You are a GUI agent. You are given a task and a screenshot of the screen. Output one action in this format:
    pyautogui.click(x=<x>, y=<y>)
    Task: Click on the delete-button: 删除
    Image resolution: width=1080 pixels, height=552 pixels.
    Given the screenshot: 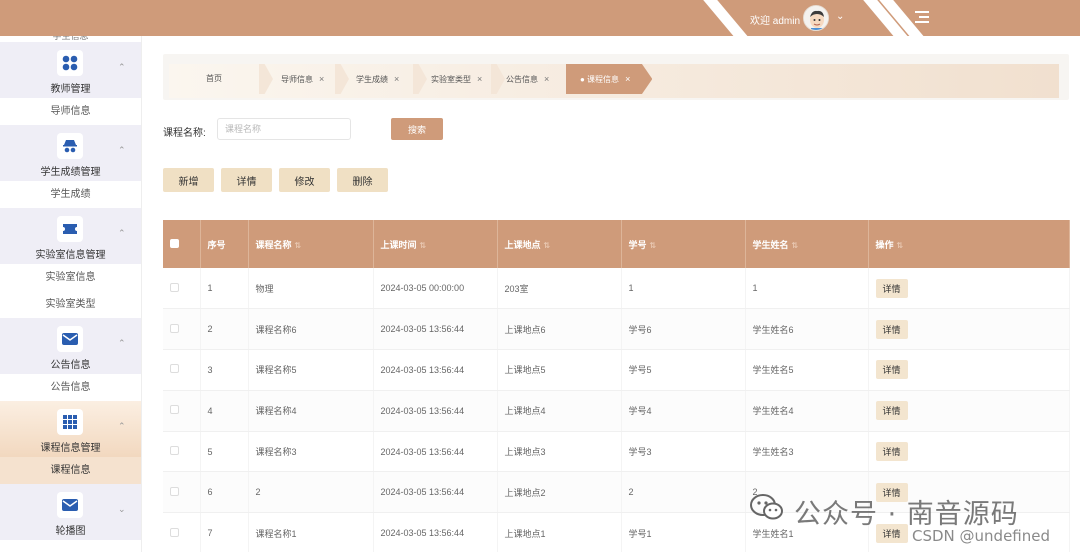 What is the action you would take?
    pyautogui.click(x=362, y=180)
    